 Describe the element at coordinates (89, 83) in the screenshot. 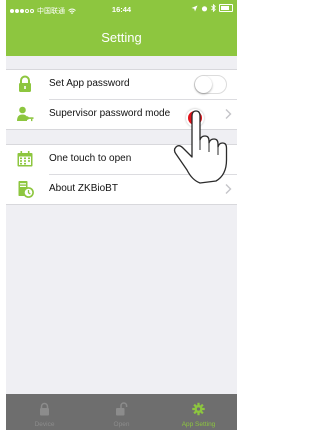

I see `settings-row-label: Set App password` at that location.